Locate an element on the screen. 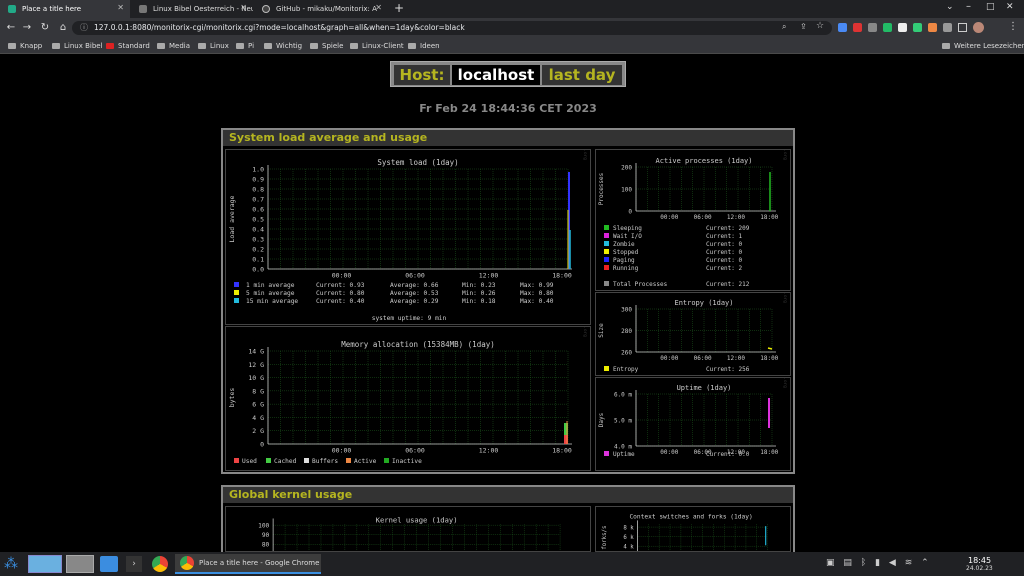  maximize-icon: □ is located at coordinates (990, 7).